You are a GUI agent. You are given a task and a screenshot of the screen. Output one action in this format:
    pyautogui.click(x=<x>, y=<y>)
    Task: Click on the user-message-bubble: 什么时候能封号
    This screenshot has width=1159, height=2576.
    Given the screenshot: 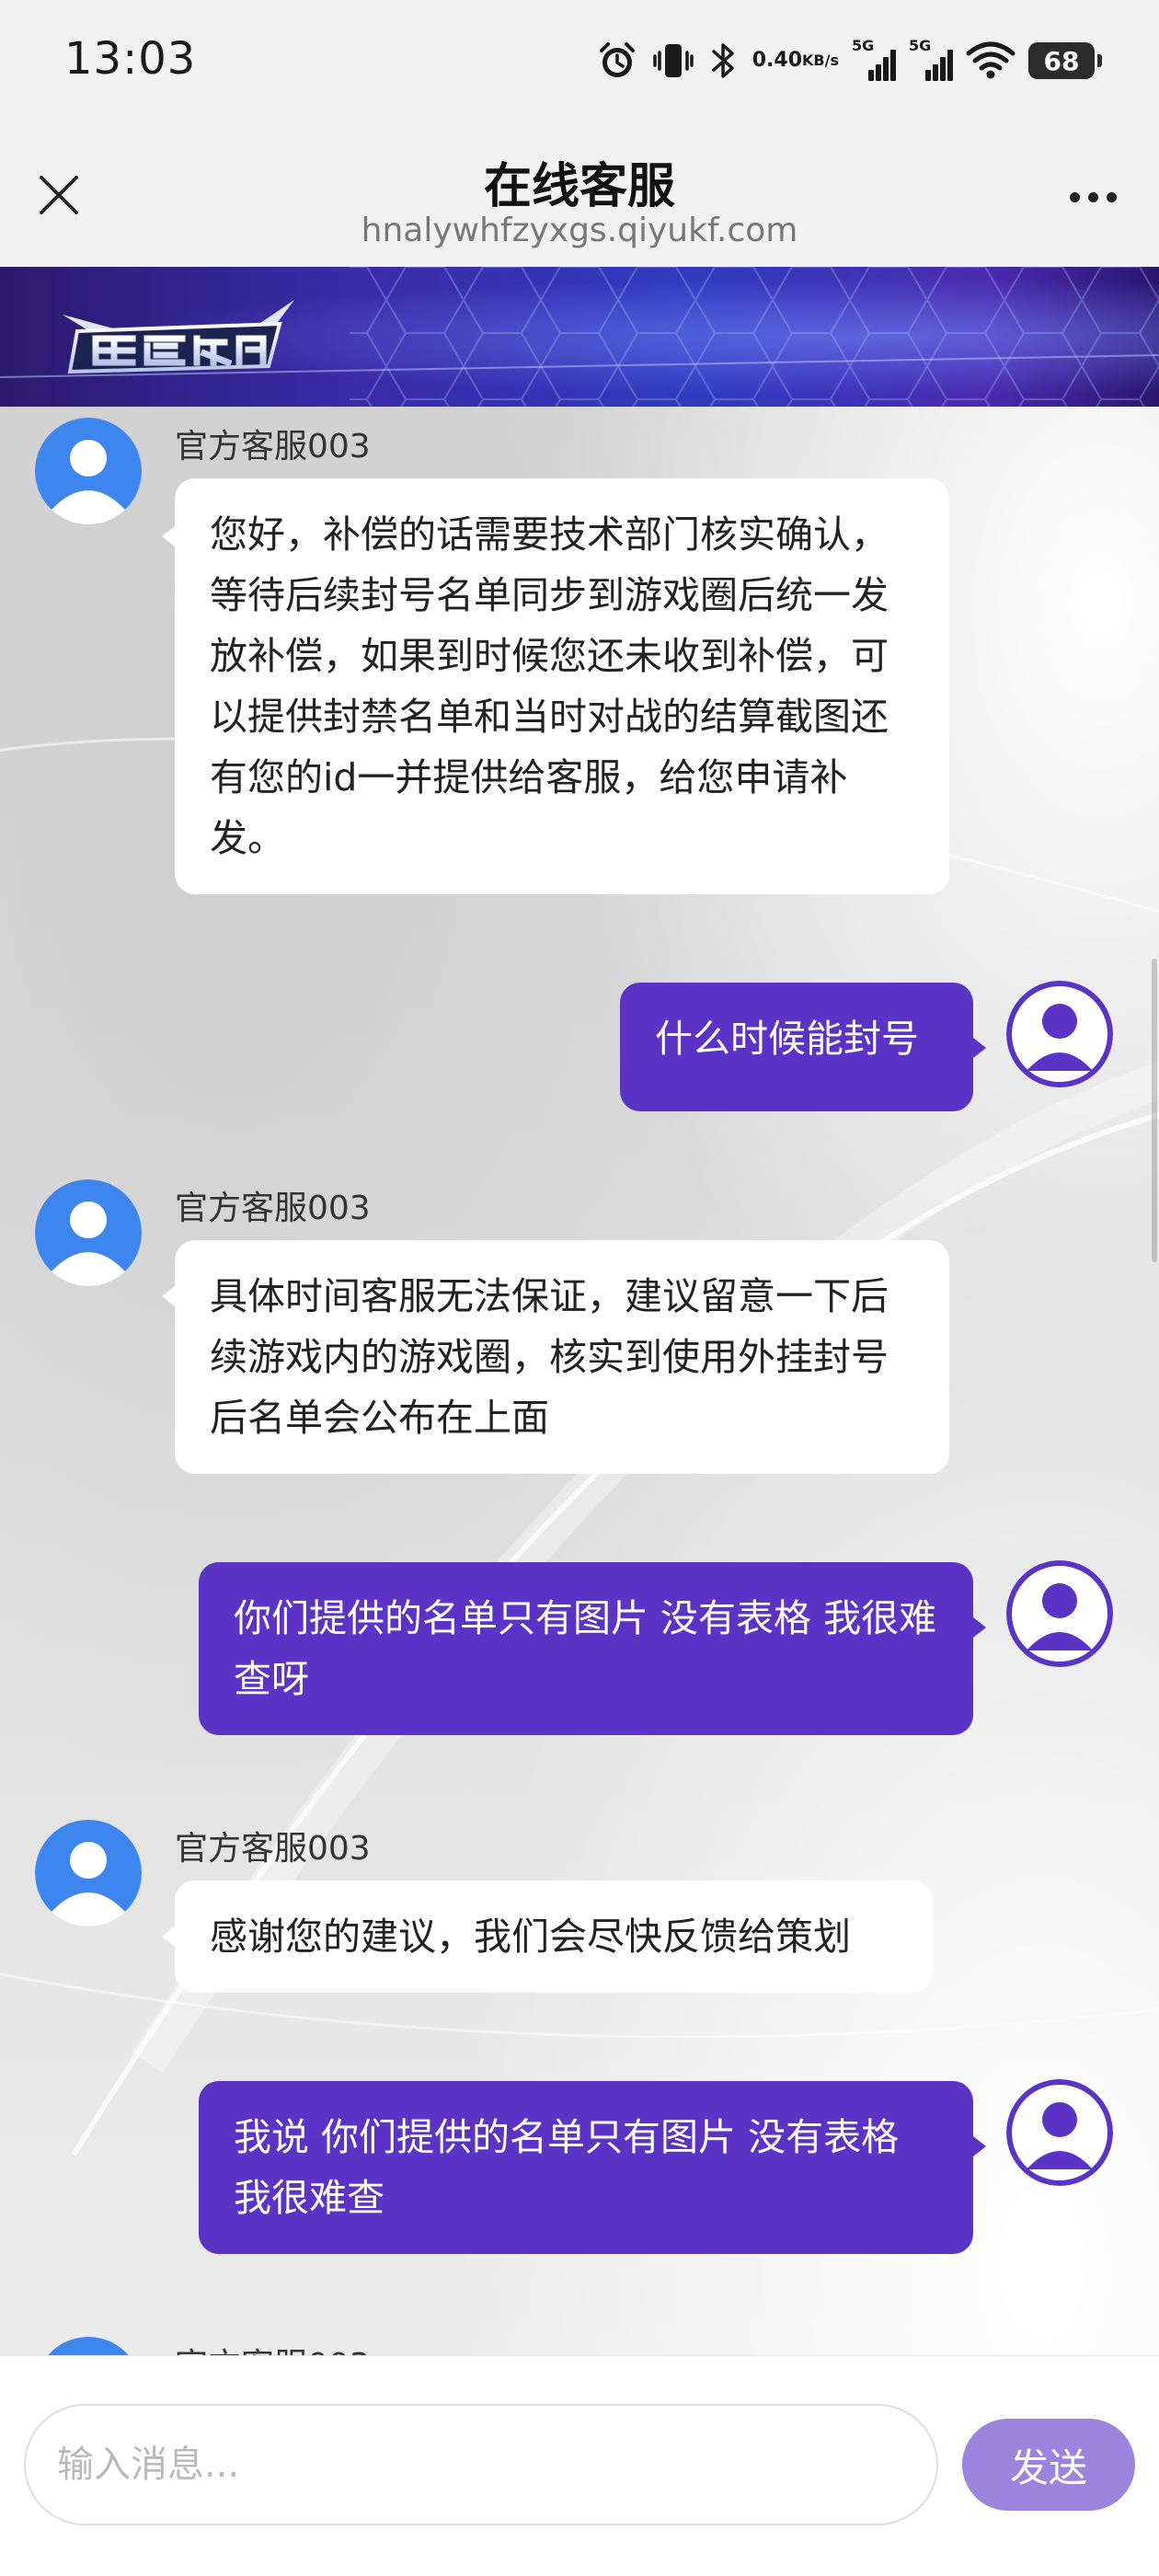 What is the action you would take?
    pyautogui.click(x=796, y=1047)
    